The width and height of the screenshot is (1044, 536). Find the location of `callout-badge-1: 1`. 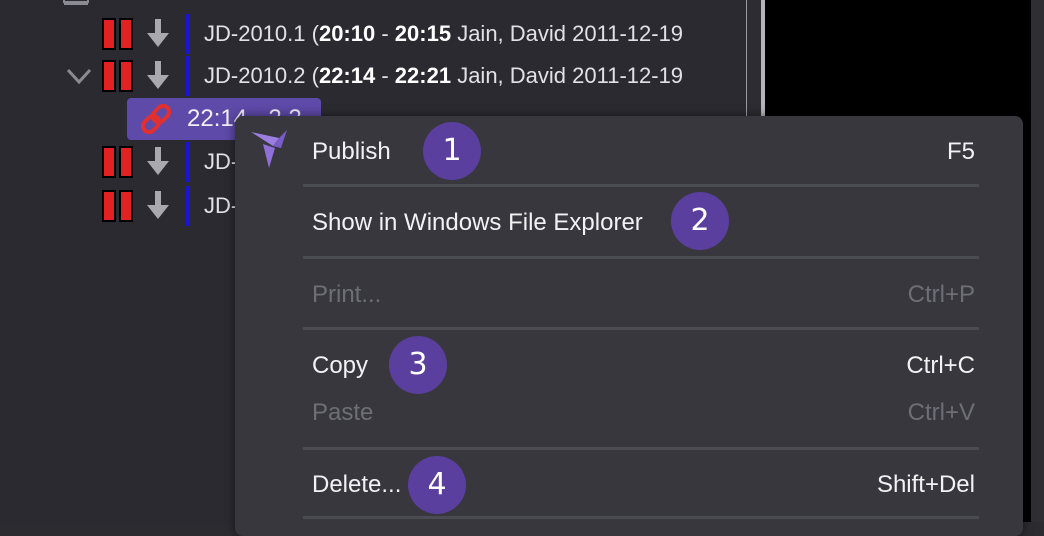

callout-badge-1: 1 is located at coordinates (452, 151).